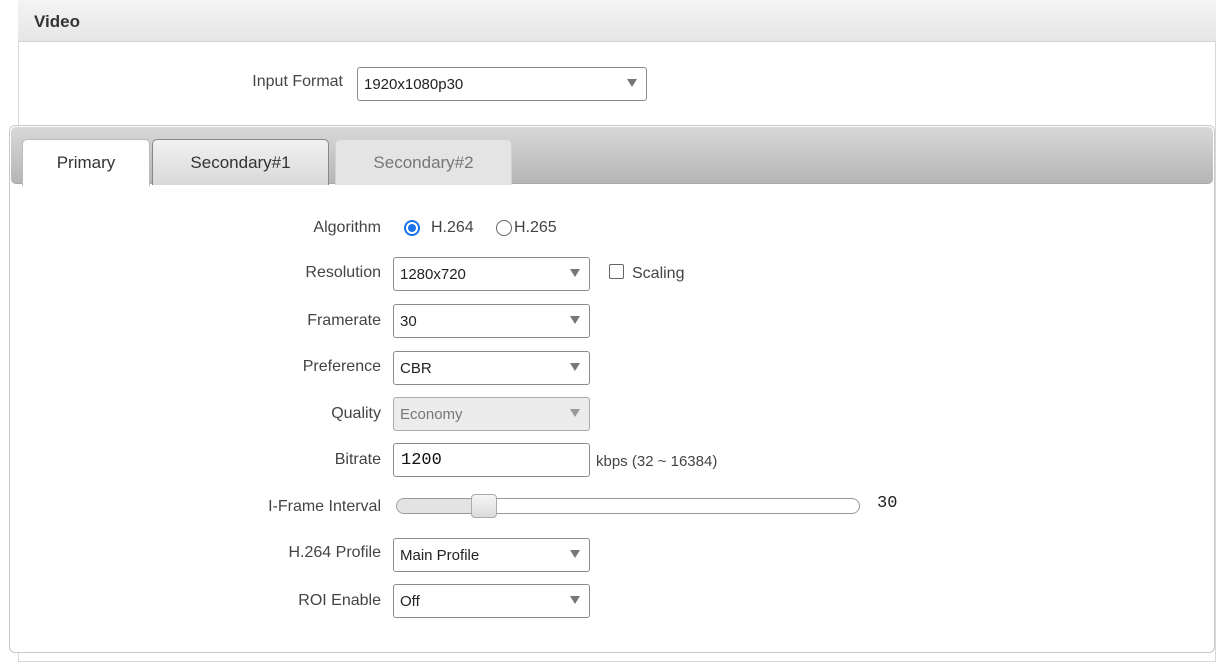 This screenshot has height=668, width=1220. What do you see at coordinates (416, 368) in the screenshot?
I see `preference-value: CBR` at bounding box center [416, 368].